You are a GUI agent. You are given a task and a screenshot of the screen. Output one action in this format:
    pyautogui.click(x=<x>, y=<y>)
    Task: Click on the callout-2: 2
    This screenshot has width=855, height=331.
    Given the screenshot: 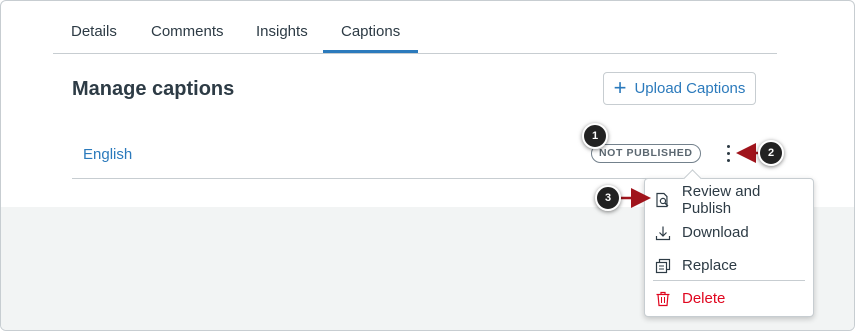 What is the action you would take?
    pyautogui.click(x=771, y=153)
    